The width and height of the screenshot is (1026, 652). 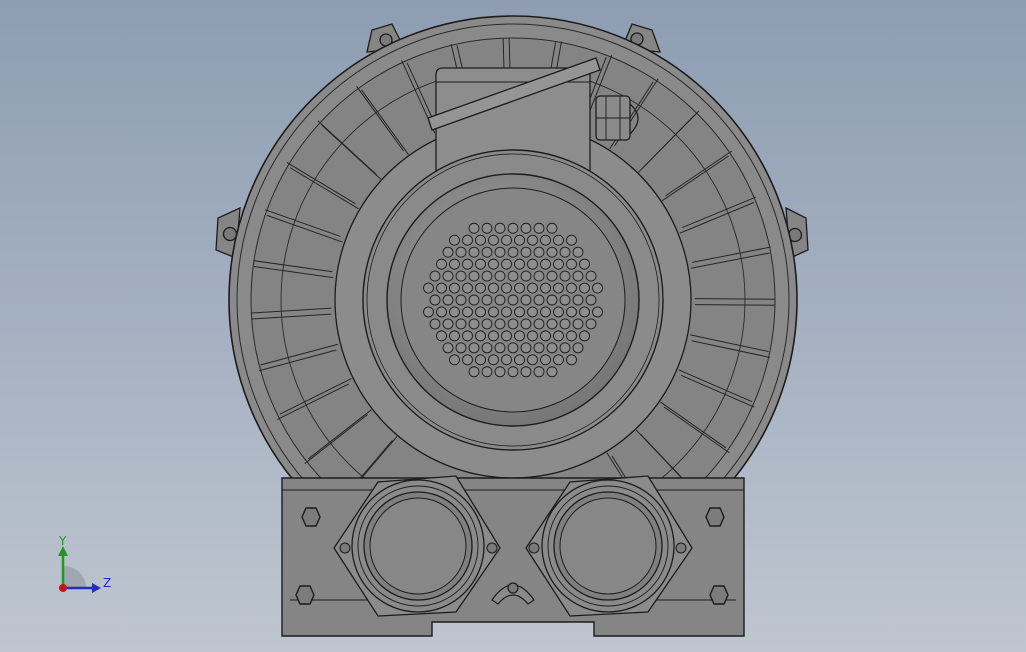 What do you see at coordinates (84, 563) in the screenshot?
I see `coordinate-triad: Y Z` at bounding box center [84, 563].